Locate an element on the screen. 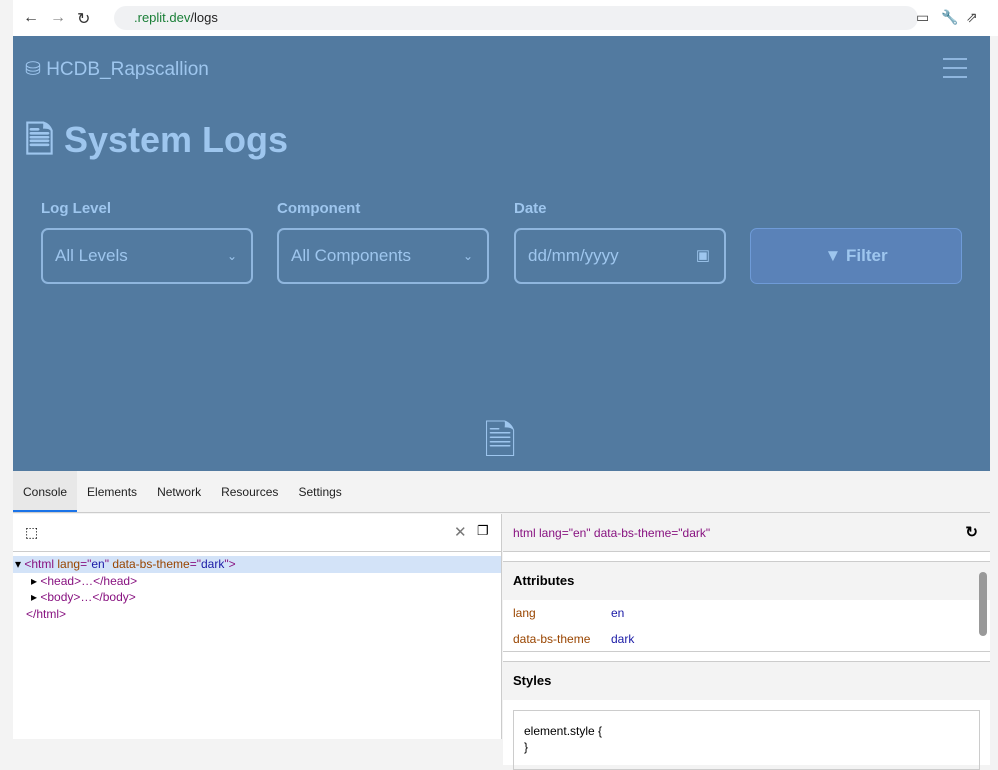  log-level-label: Log Level is located at coordinates (76, 208).